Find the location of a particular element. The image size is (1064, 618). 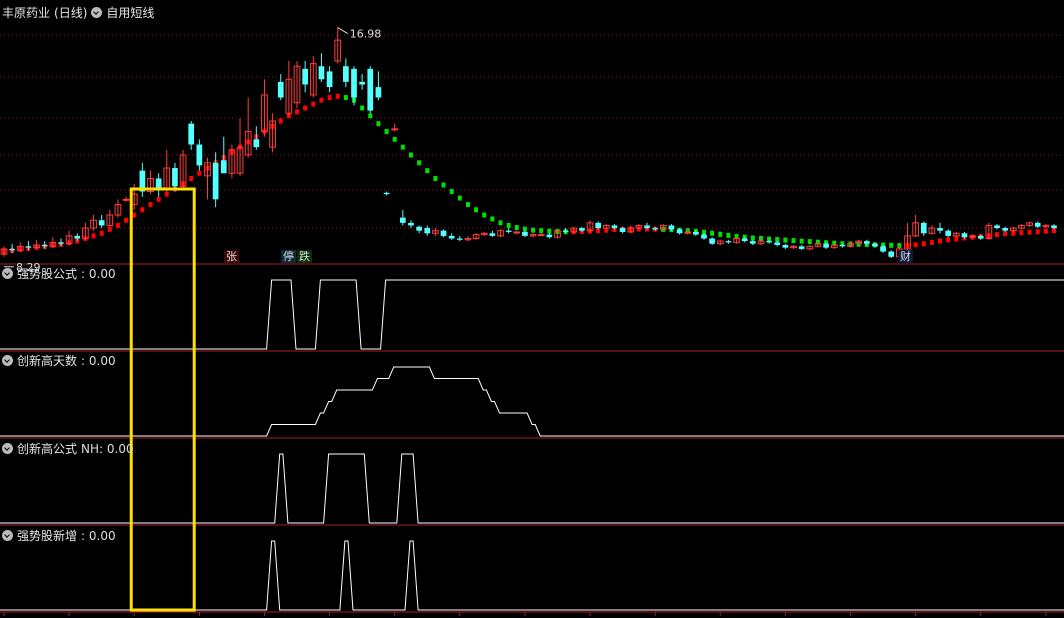

formula-name: 自用短线 is located at coordinates (130, 12).